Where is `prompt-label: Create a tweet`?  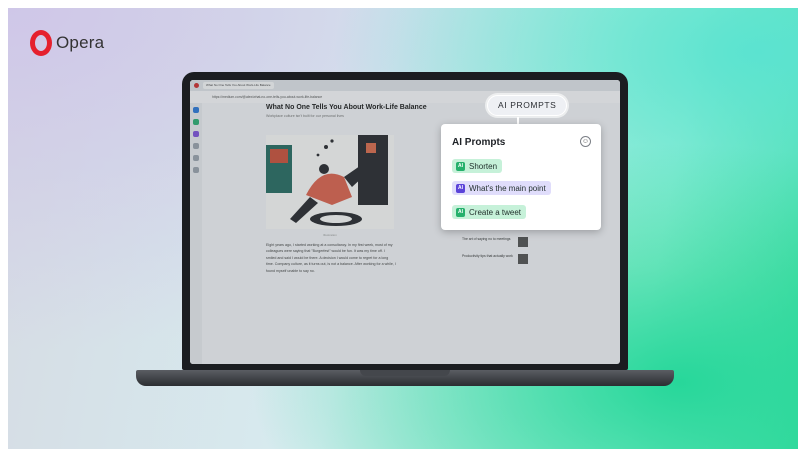 prompt-label: Create a tweet is located at coordinates (495, 212).